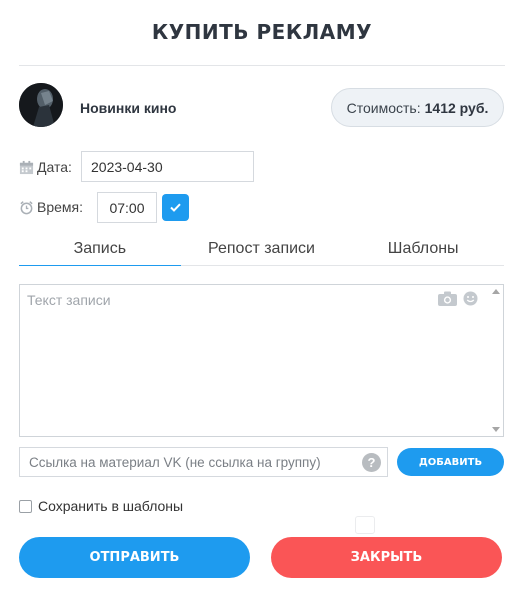  I want to click on time-confirm-button, so click(175, 207).